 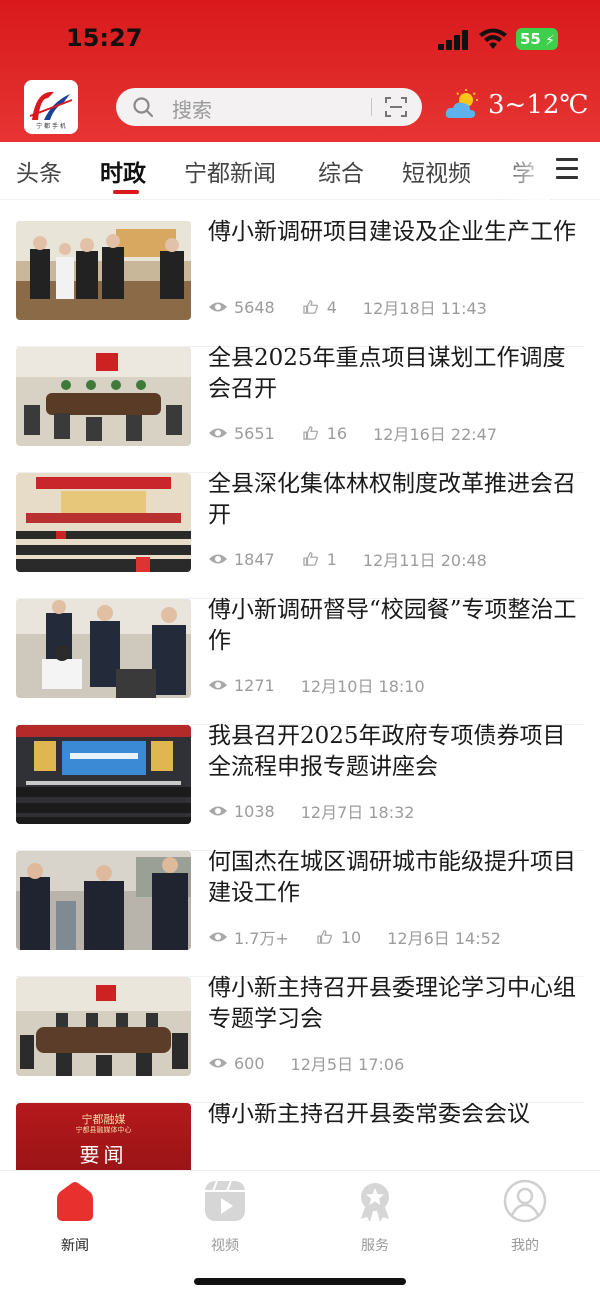 I want to click on tab-headlines: 头条, so click(x=39, y=171).